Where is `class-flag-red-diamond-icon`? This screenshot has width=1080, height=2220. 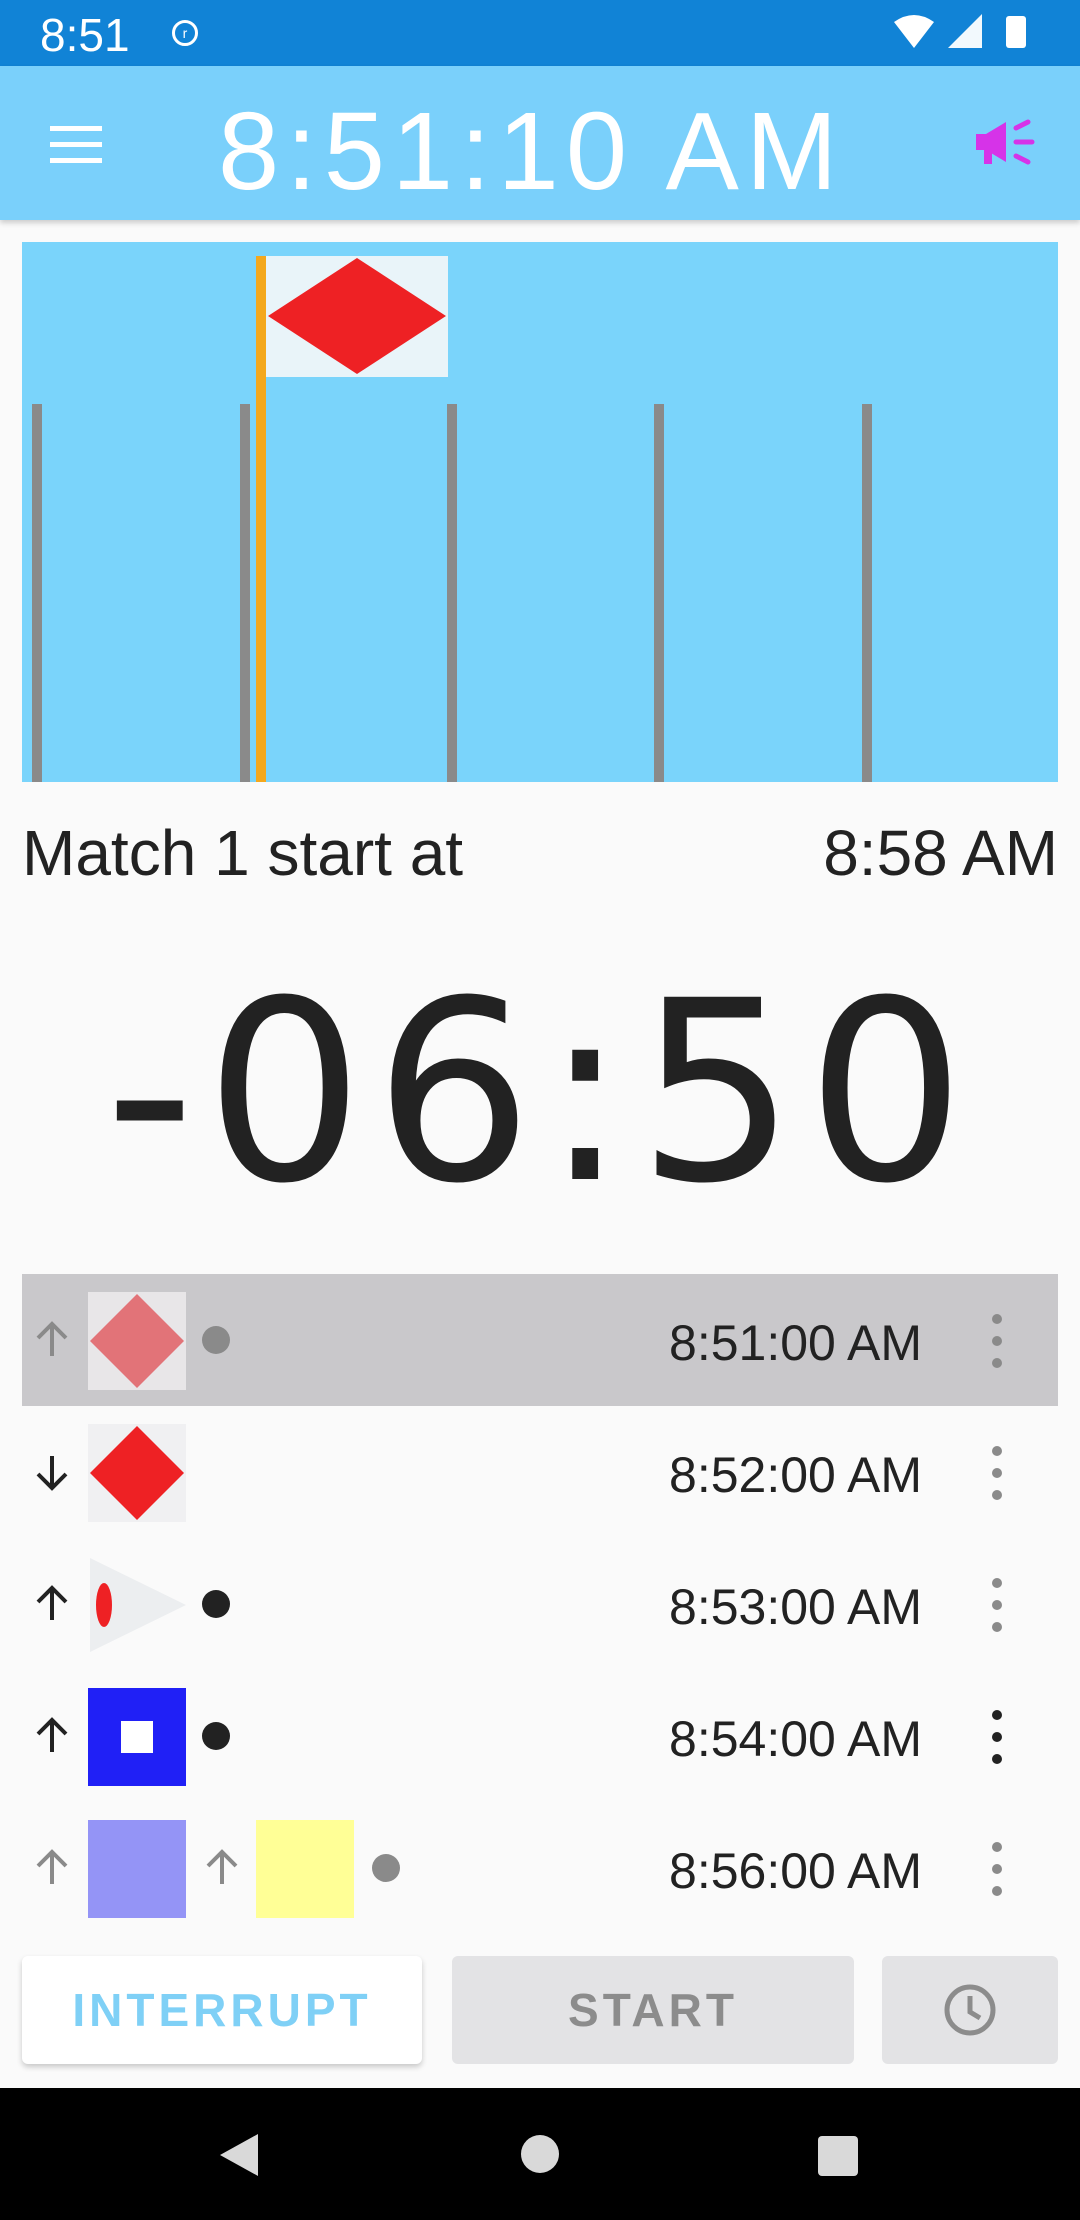 class-flag-red-diamond-icon is located at coordinates (357, 316).